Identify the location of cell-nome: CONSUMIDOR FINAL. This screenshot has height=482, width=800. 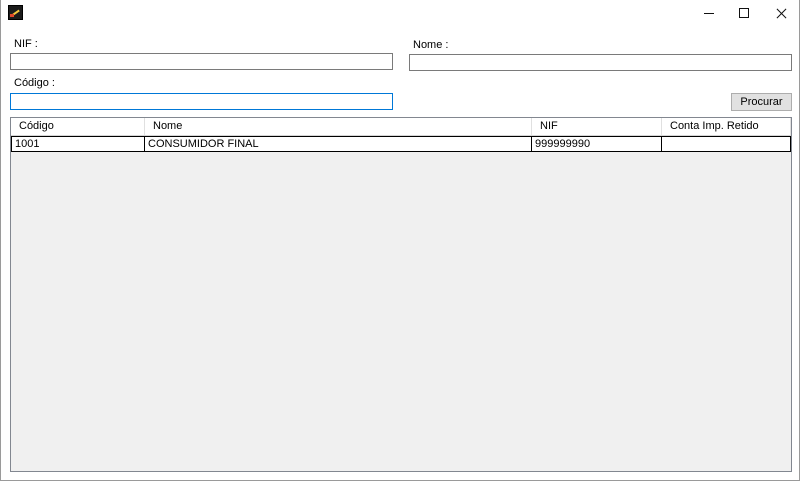
(338, 144).